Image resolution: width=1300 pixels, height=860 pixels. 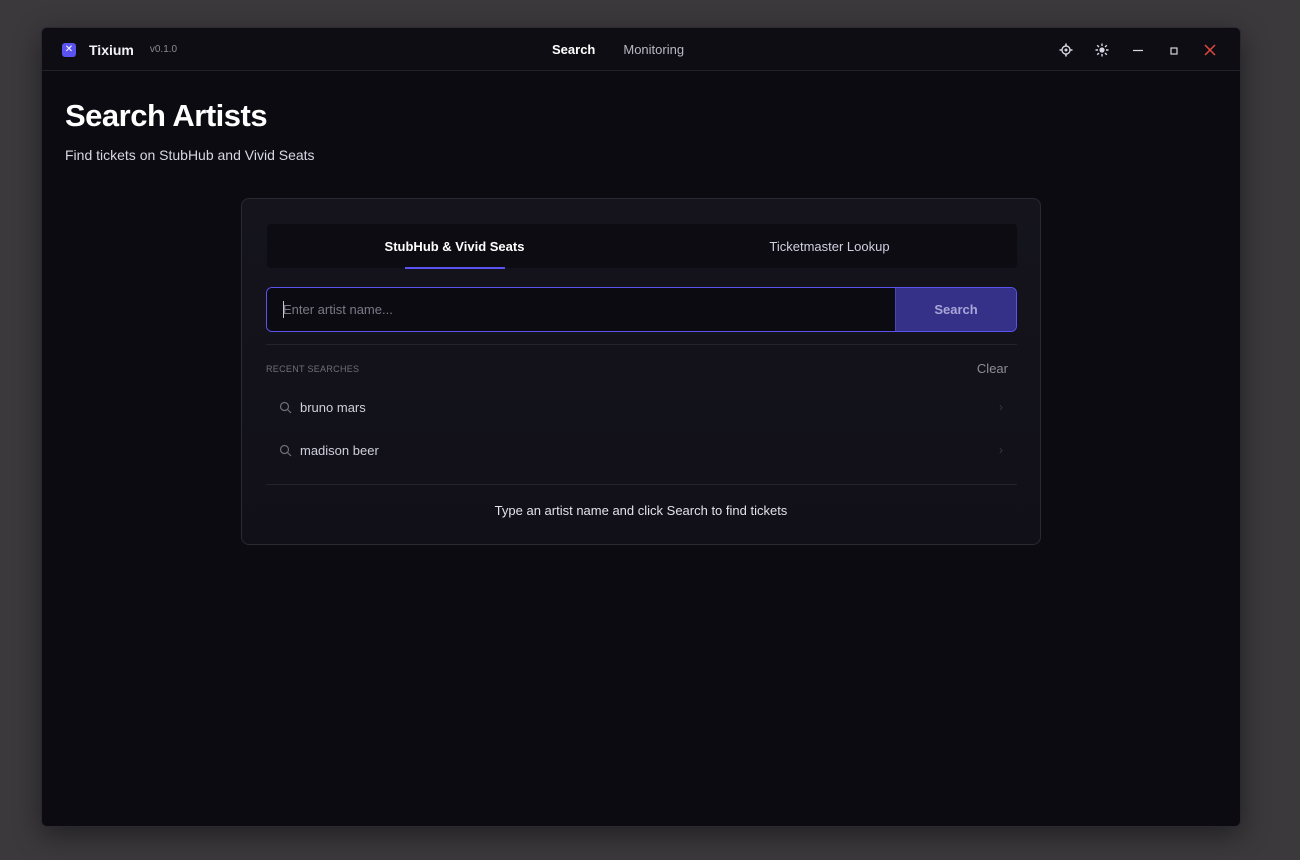 I want to click on app-logo-icon: ✕, so click(x=69, y=49).